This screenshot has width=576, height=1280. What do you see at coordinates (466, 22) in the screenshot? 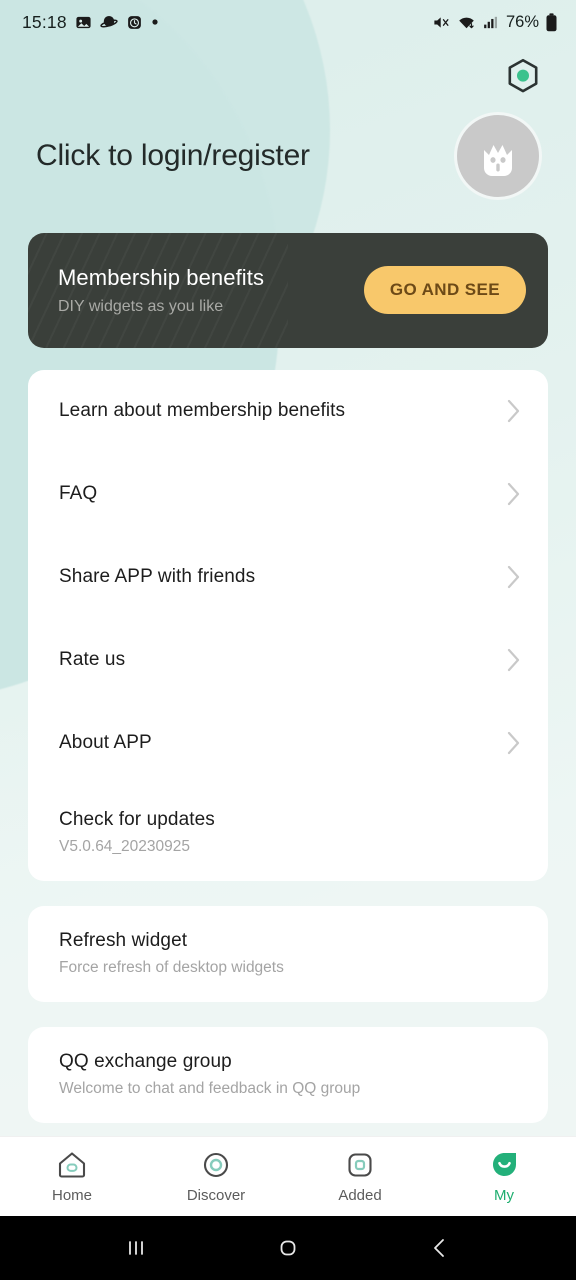
I see `wifi-icon` at bounding box center [466, 22].